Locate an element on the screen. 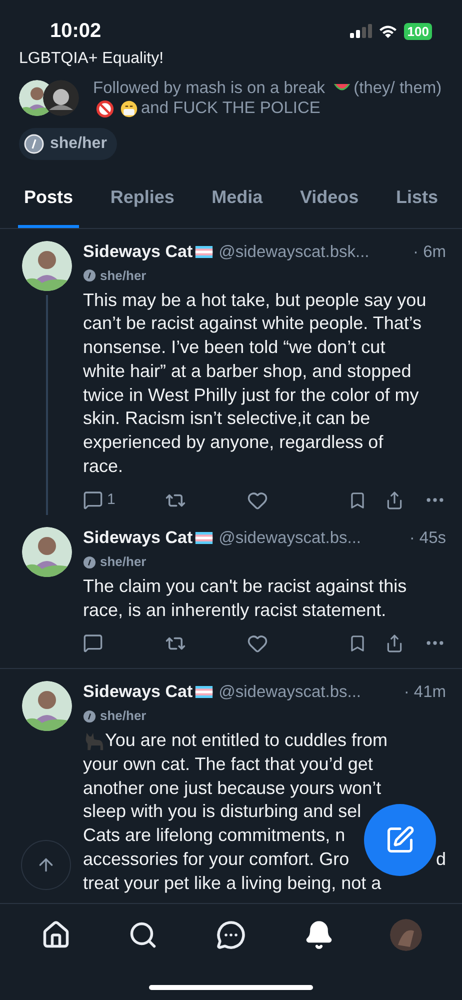 The width and height of the screenshot is (462, 1000). post-time: · 41m is located at coordinates (424, 693).